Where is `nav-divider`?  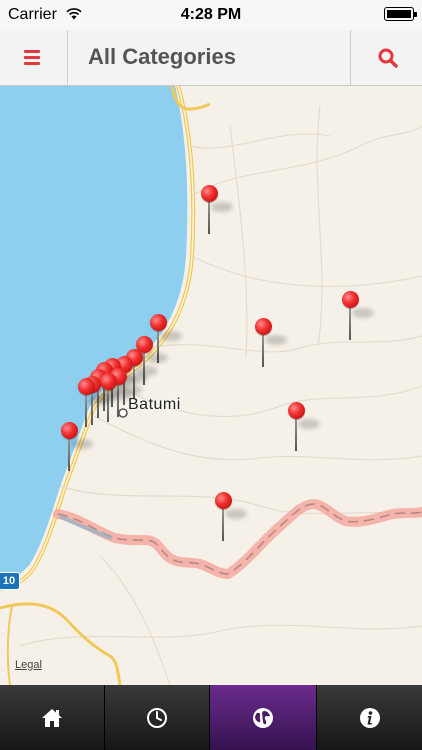
nav-divider is located at coordinates (67, 58).